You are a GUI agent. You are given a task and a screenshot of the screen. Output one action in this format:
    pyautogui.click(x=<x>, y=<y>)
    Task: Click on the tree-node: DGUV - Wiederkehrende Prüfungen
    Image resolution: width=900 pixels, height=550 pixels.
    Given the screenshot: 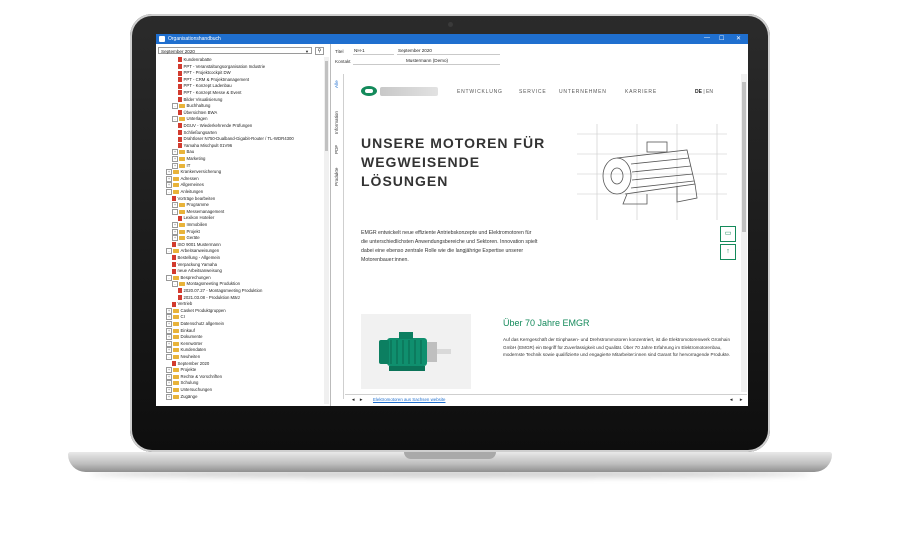 What is the action you would take?
    pyautogui.click(x=215, y=126)
    